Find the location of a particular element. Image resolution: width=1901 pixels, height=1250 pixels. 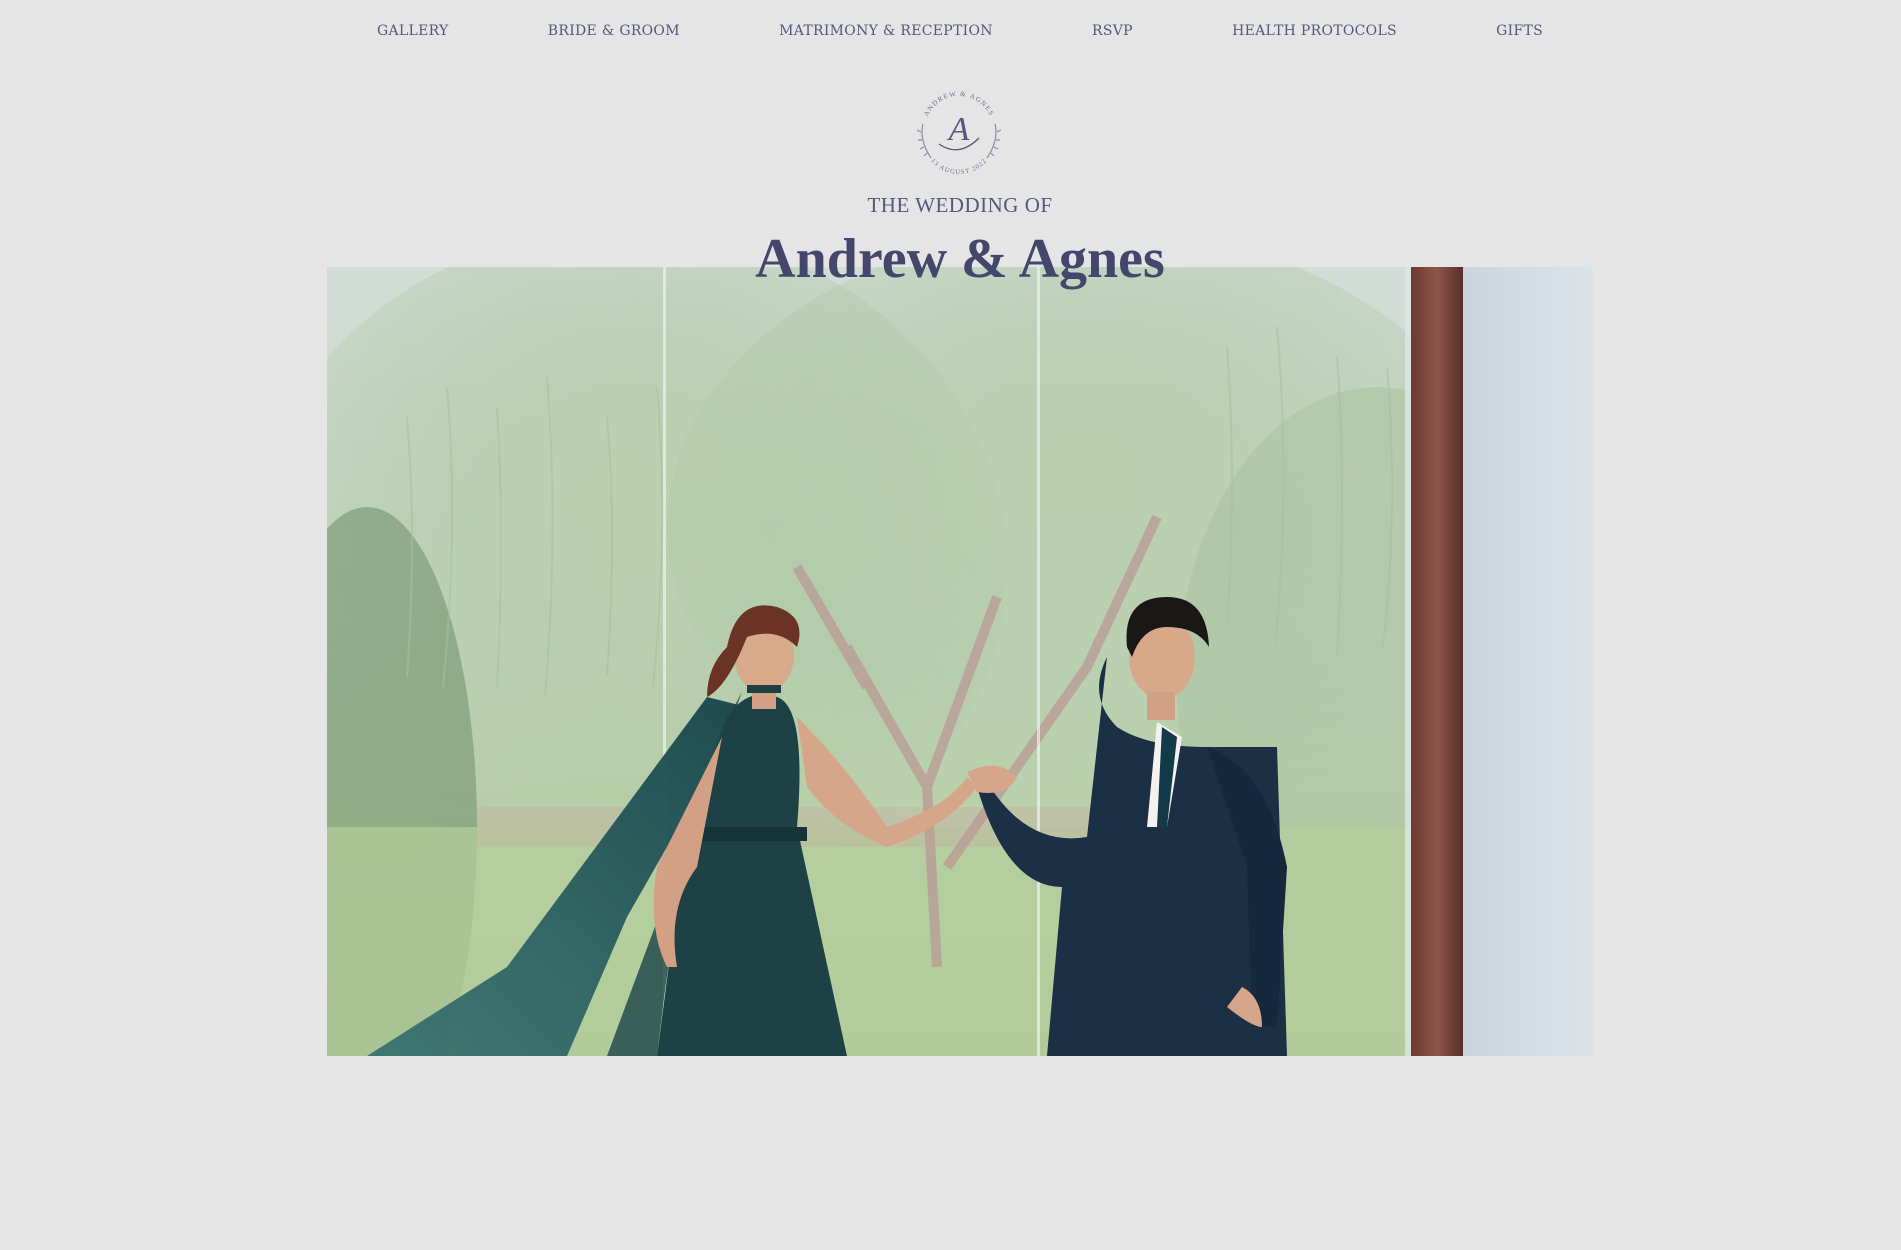

nav-bride-groom-link: BRIDE & GROOM is located at coordinates (614, 31).